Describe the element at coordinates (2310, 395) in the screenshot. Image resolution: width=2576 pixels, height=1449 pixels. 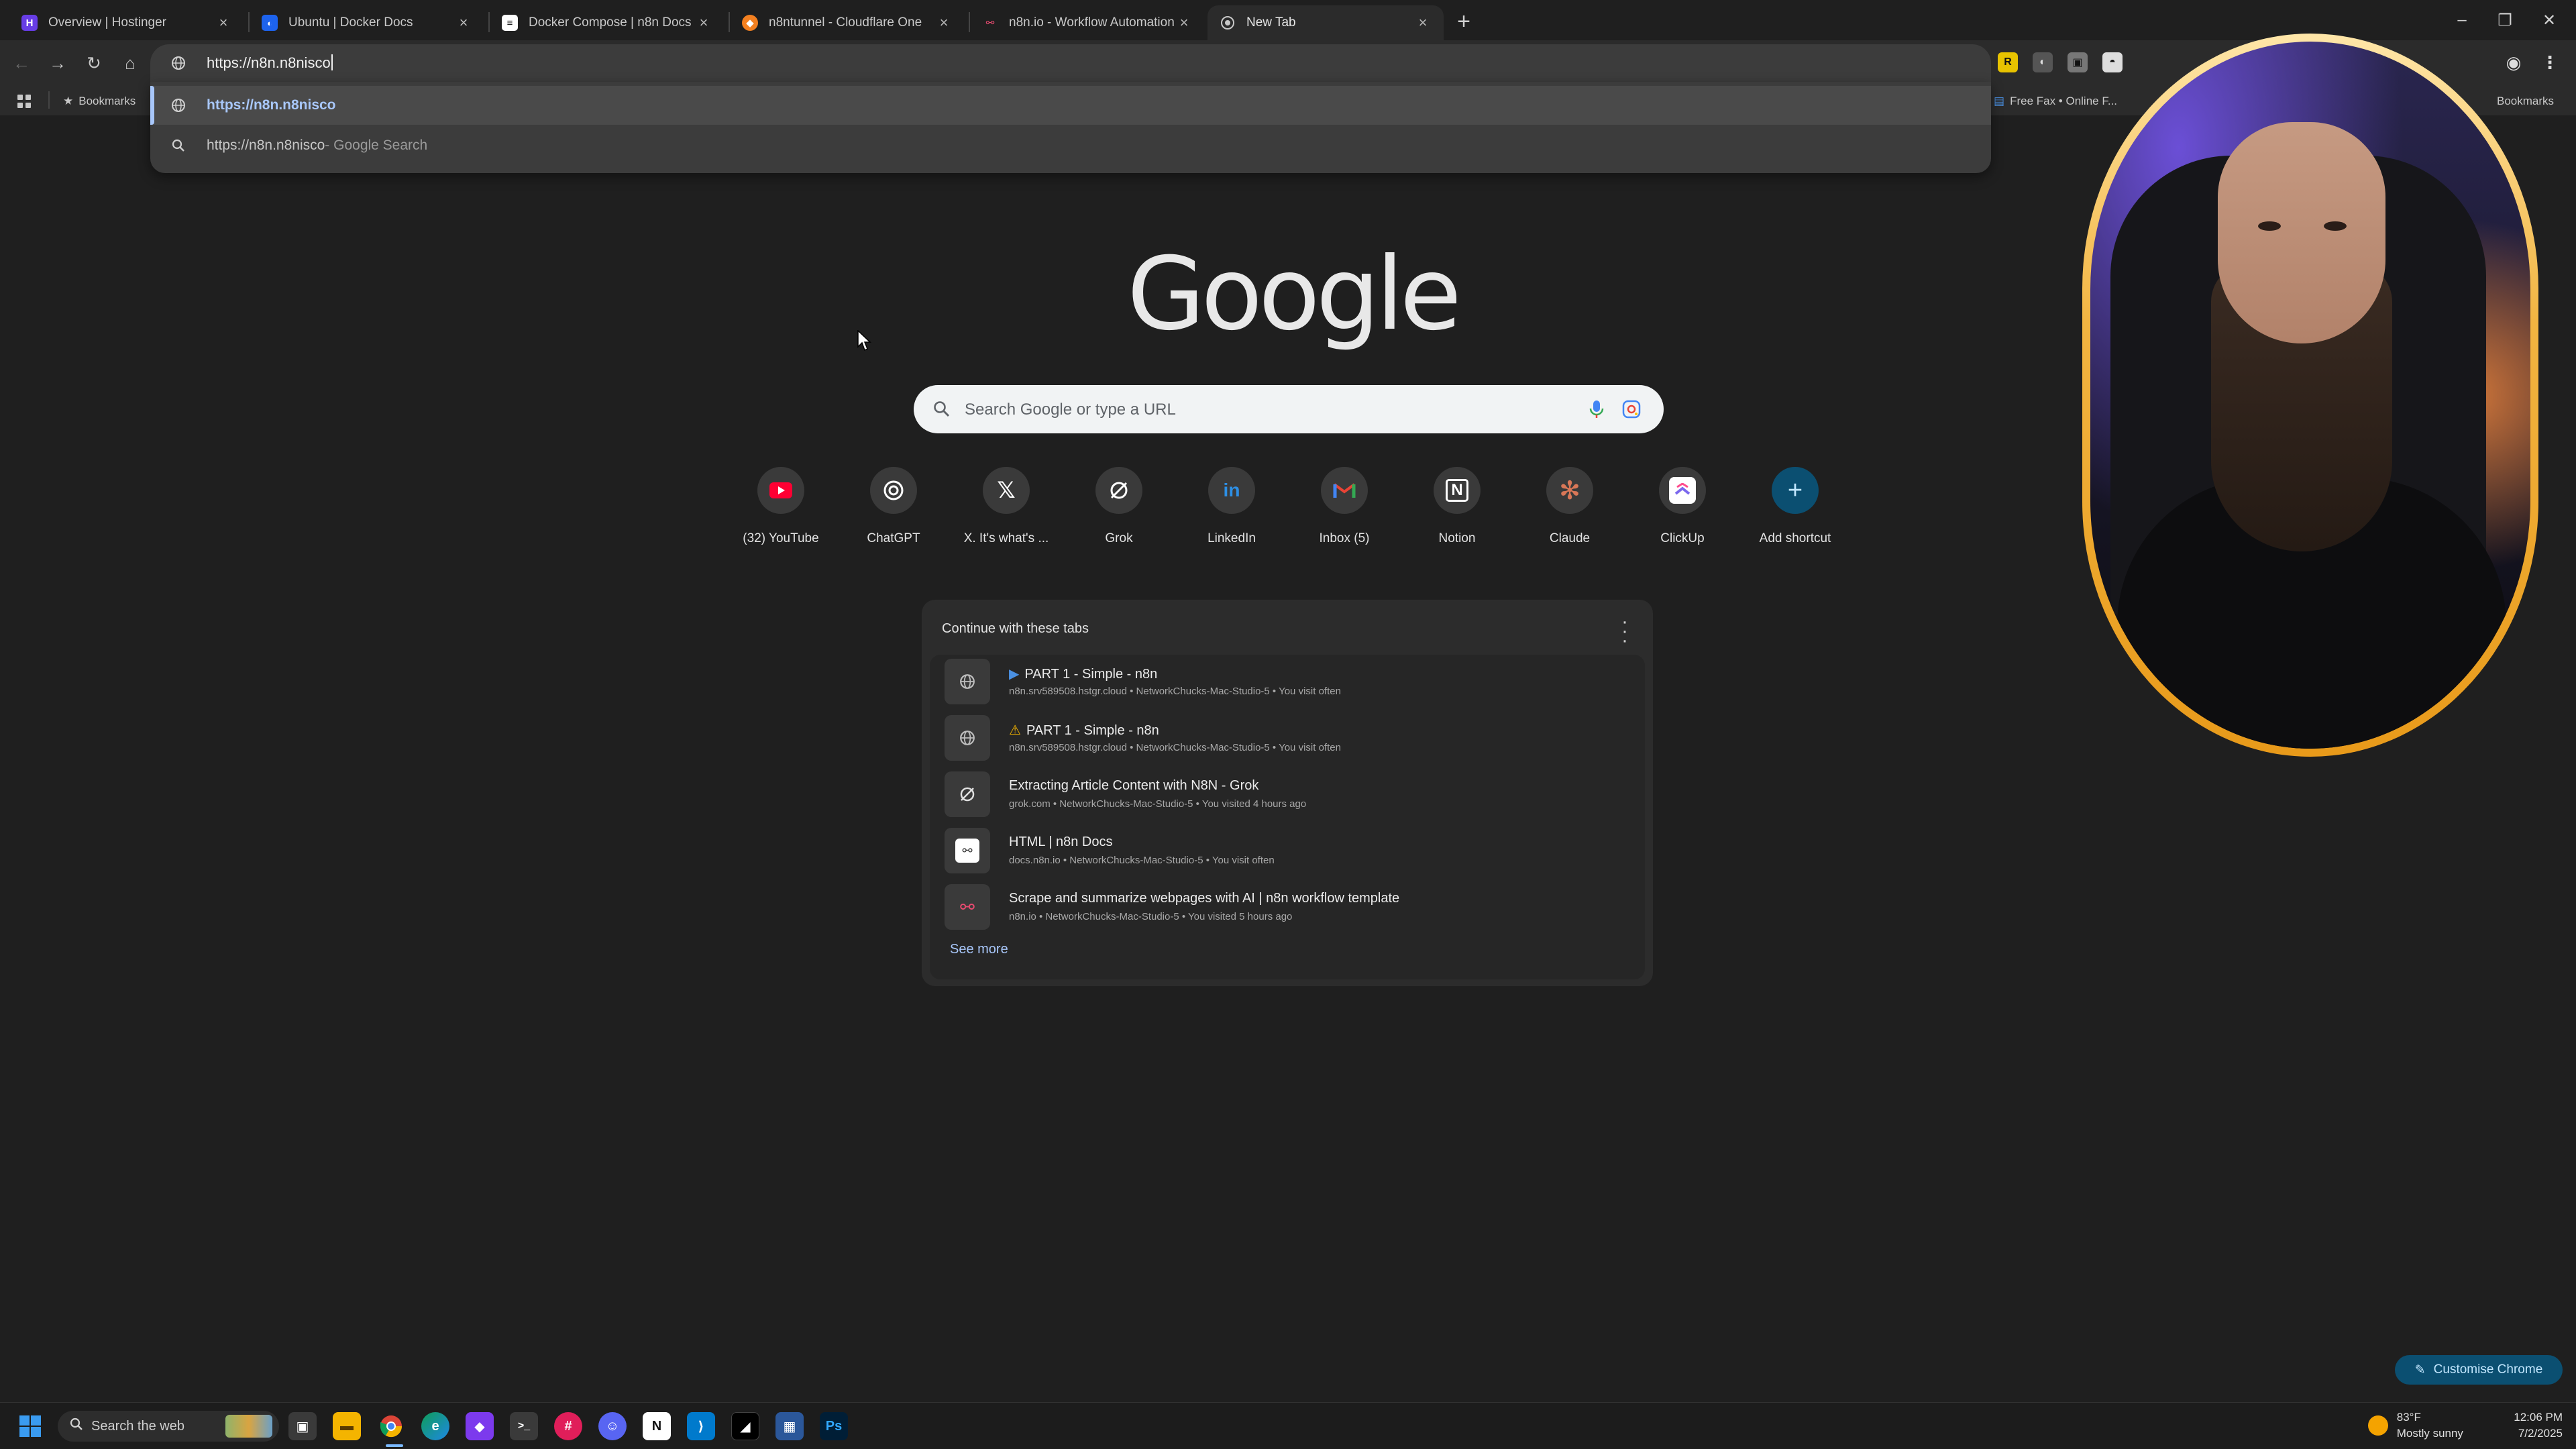
I see `webcam-video` at that location.